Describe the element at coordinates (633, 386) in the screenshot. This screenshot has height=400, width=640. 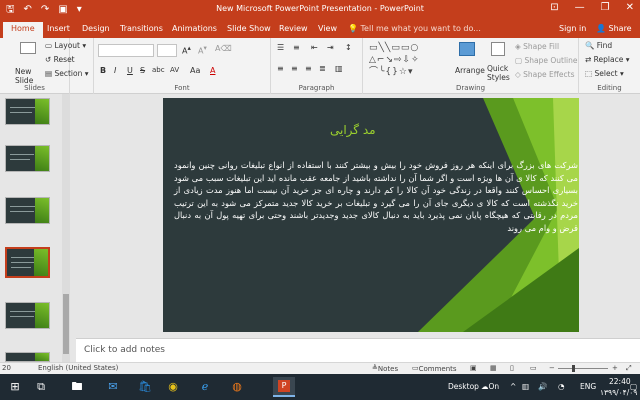
I see `notifications-icon: ▢` at that location.